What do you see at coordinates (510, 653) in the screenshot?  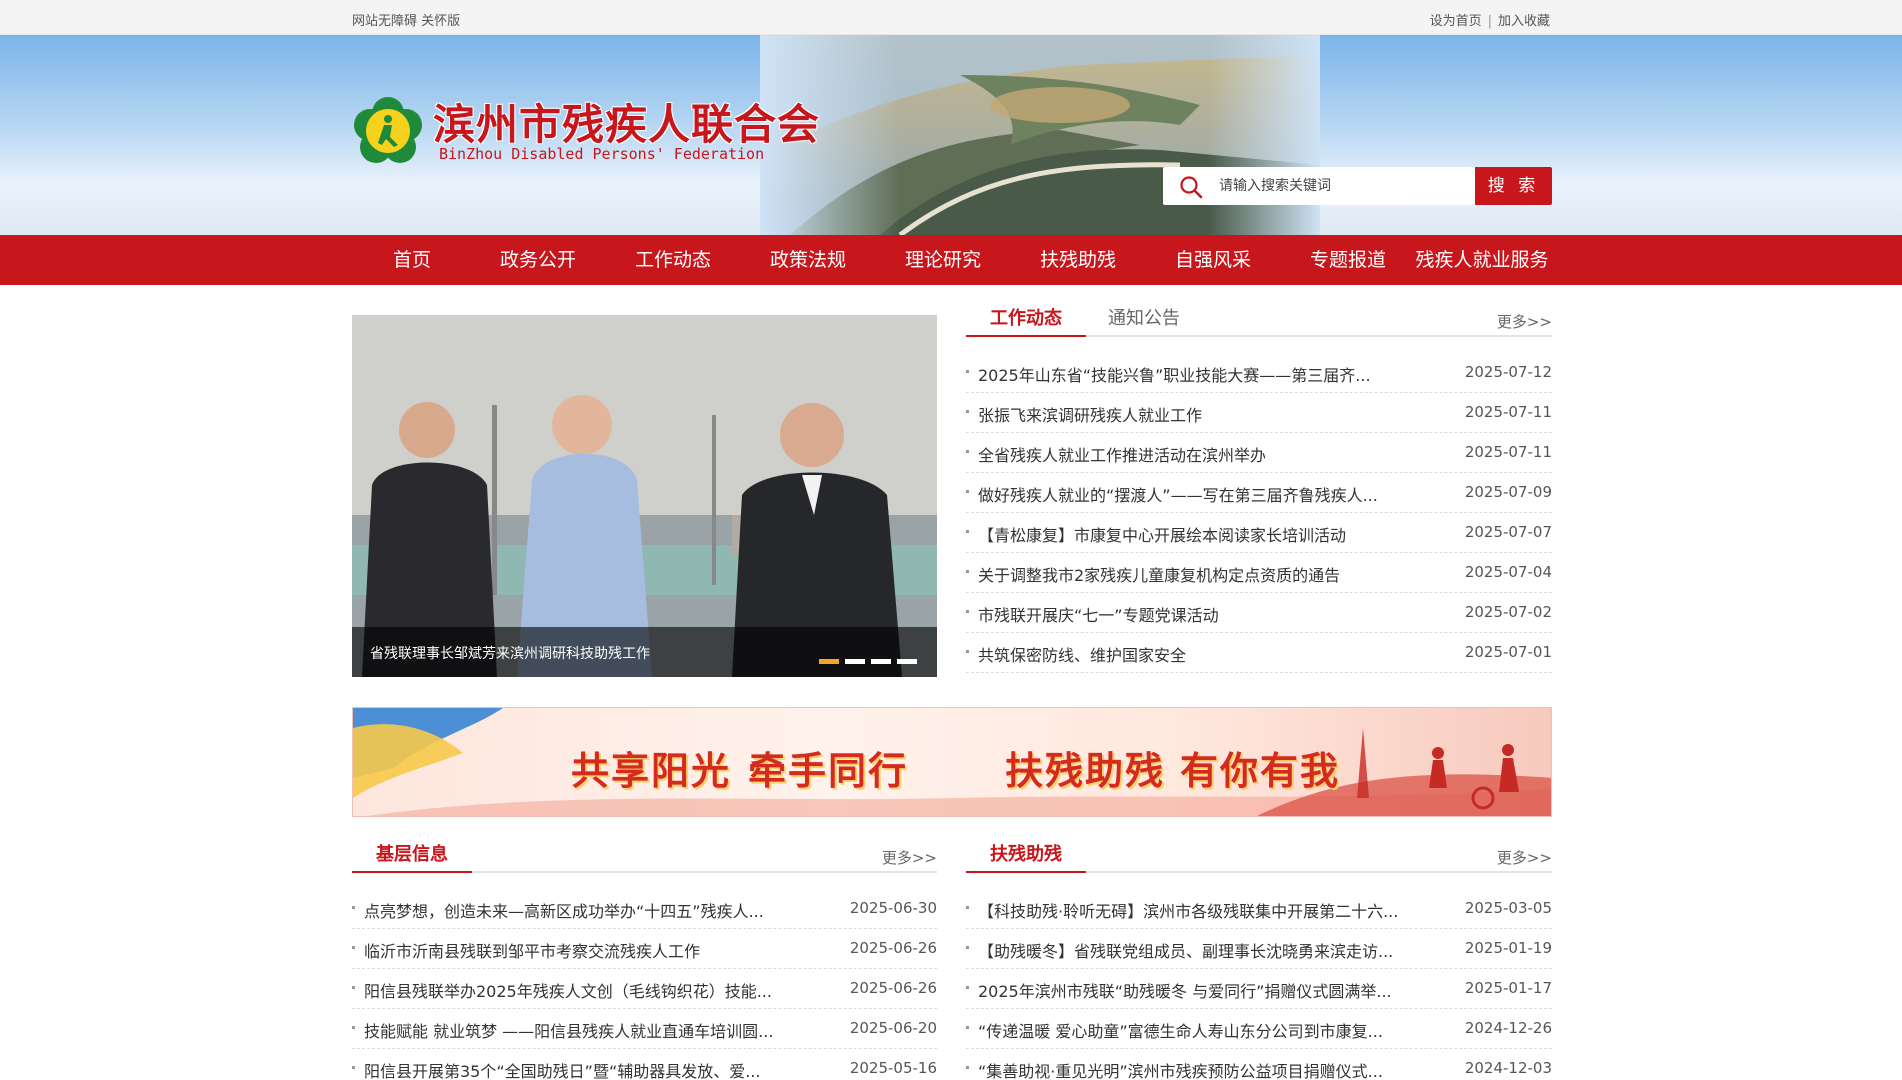 I see `slider-caption: 省残联理事长邹斌芳来滨州调研科技助残工作` at bounding box center [510, 653].